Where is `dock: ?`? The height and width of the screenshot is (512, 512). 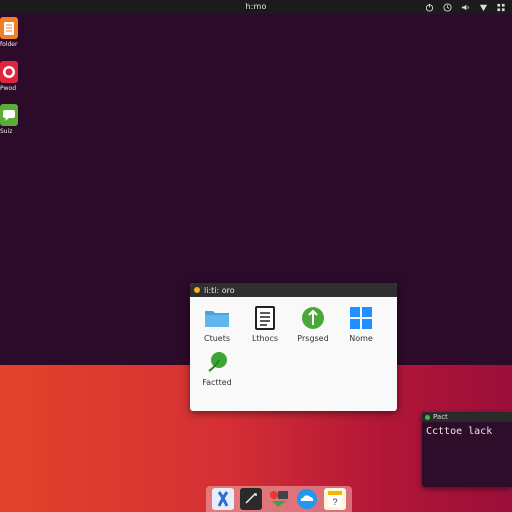
dock: ? is located at coordinates (279, 499).